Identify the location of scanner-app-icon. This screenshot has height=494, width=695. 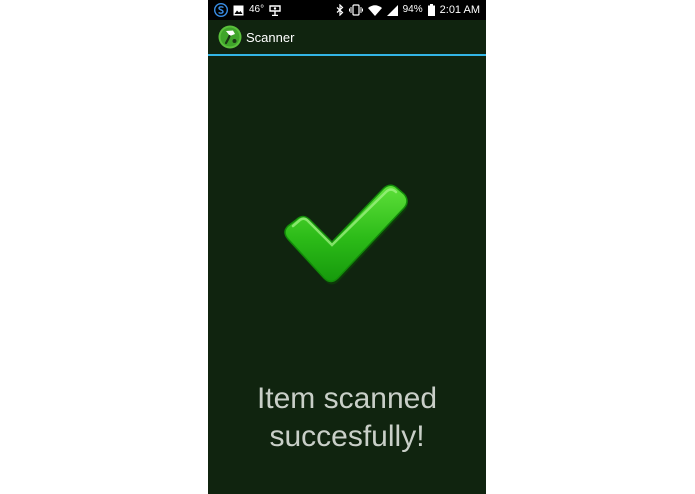
(230, 37).